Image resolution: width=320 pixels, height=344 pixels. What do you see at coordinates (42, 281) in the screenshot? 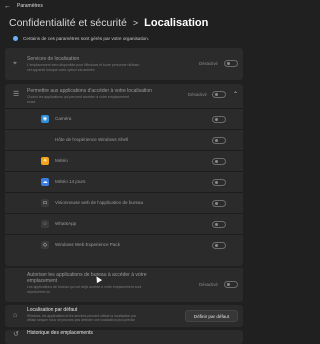
I see `desktop-apps-title-2: emplacement` at bounding box center [42, 281].